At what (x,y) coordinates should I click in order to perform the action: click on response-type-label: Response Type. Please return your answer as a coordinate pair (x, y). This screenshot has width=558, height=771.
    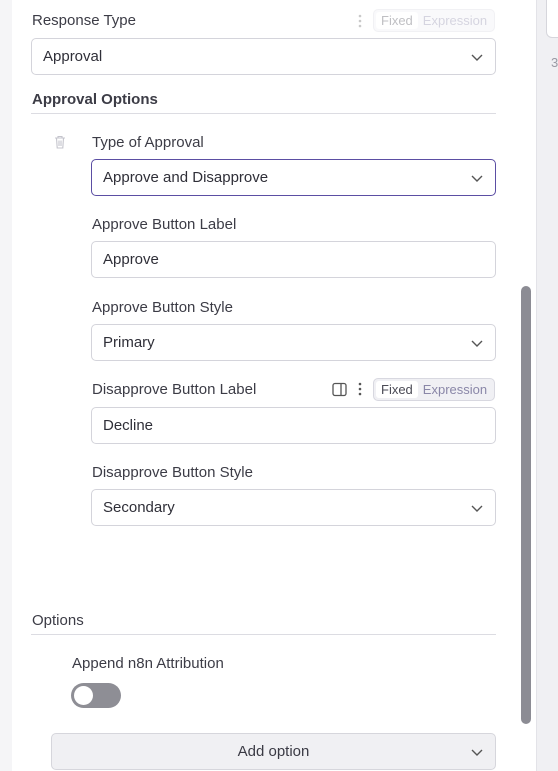
    Looking at the image, I should click on (84, 20).